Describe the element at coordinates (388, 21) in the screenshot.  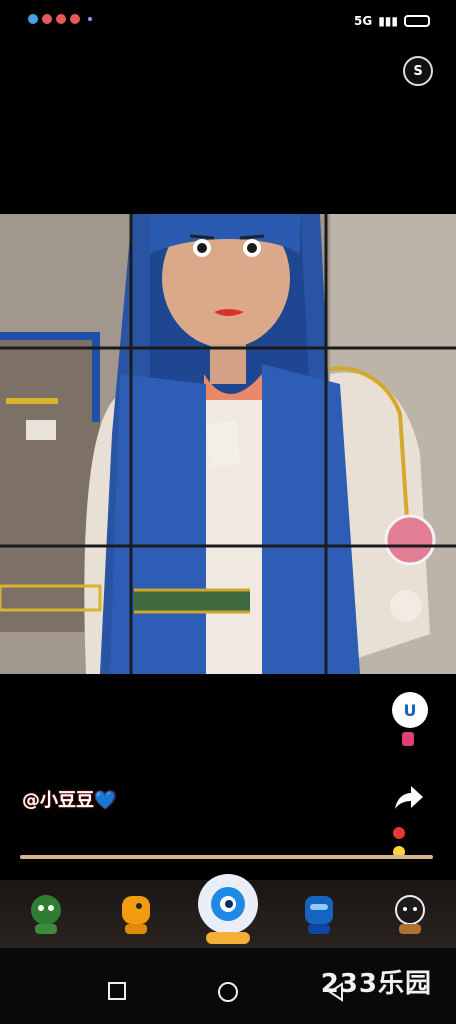
I see `signal-icon: ▮▮▮` at that location.